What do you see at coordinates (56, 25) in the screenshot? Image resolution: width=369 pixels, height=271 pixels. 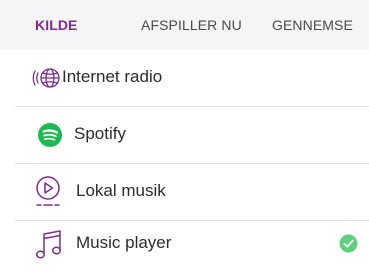 I see `tab-kilde: KILDE` at bounding box center [56, 25].